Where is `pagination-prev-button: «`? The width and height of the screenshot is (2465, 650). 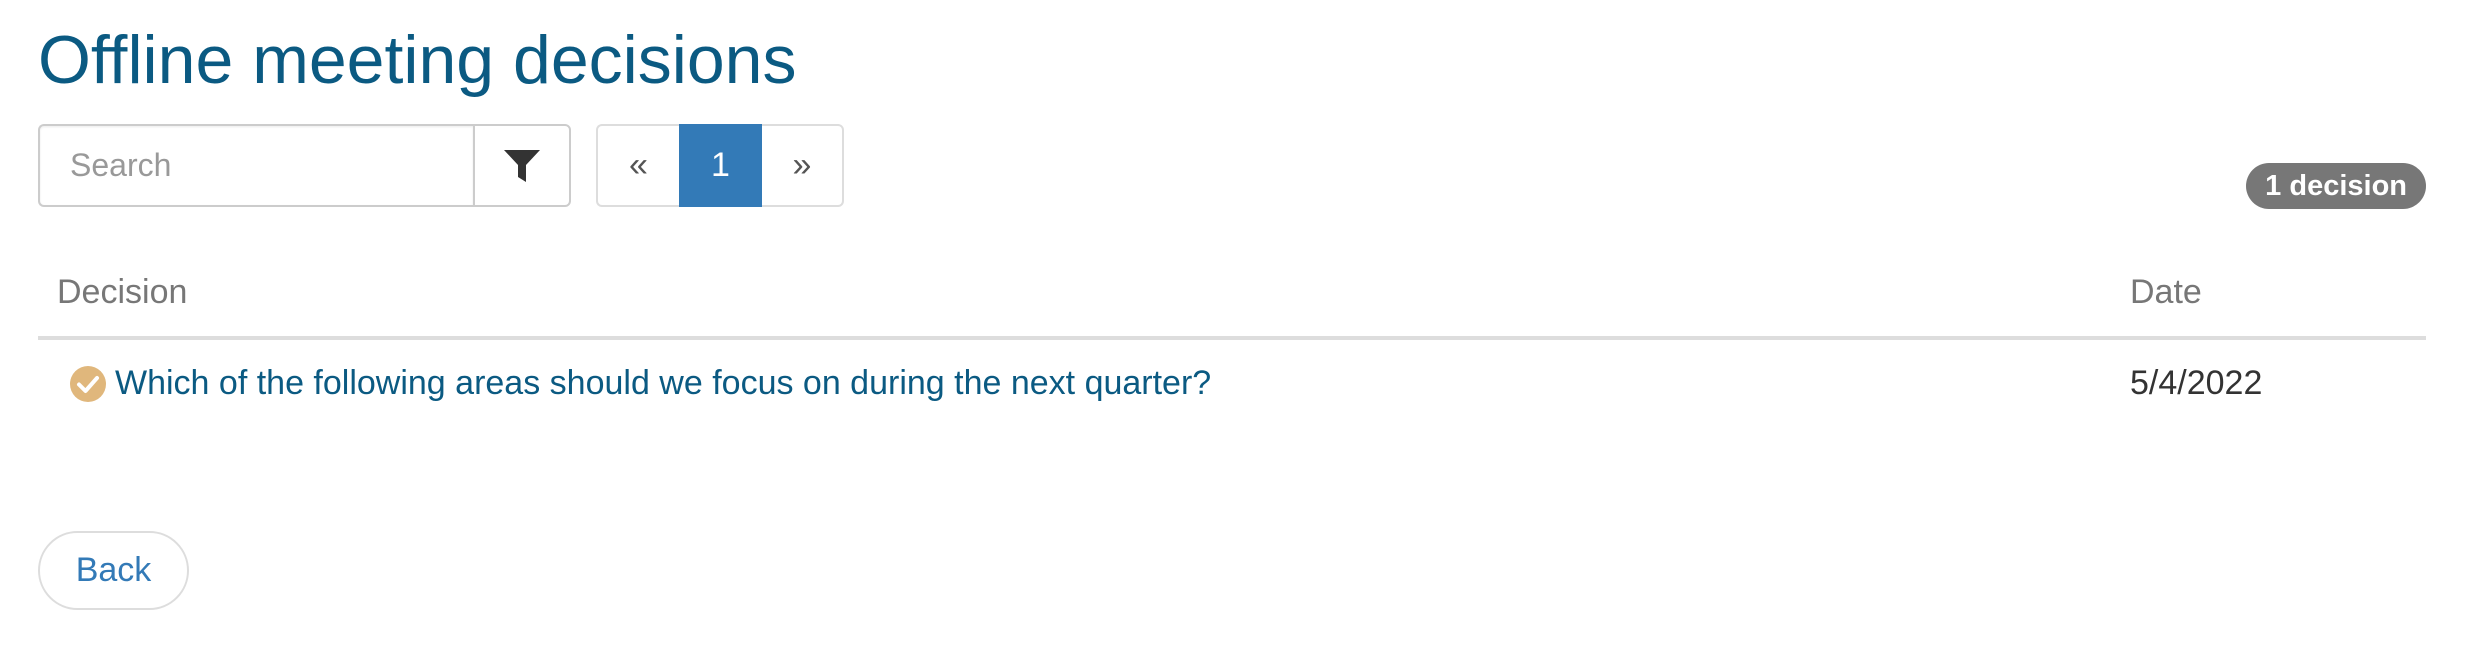
pagination-prev-button: « is located at coordinates (637, 165).